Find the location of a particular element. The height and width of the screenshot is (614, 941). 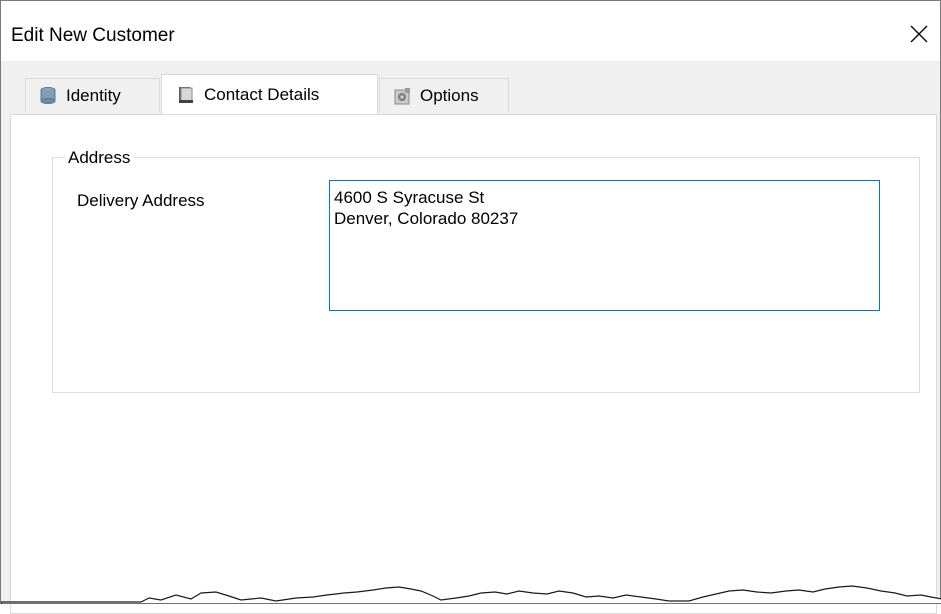

close-icon is located at coordinates (919, 34).